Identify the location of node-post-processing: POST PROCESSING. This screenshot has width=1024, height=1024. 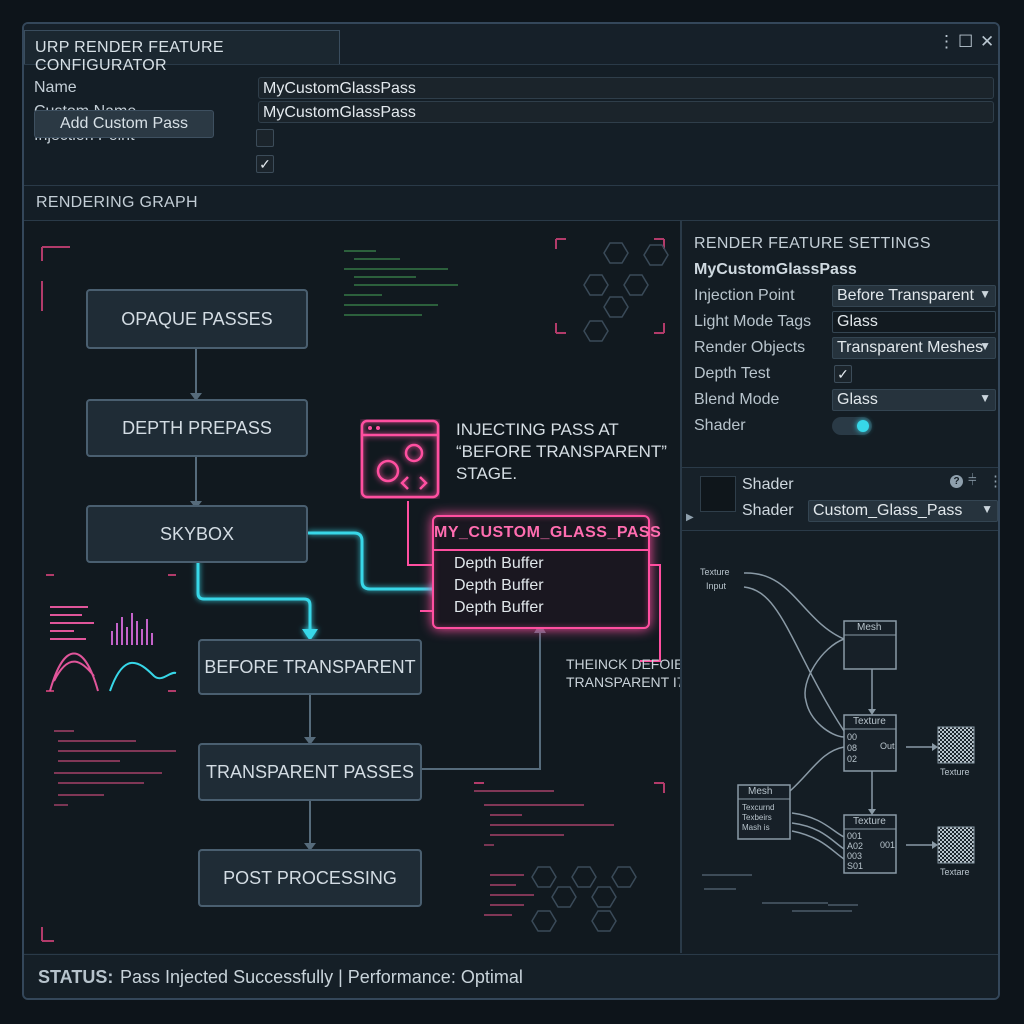
(310, 878).